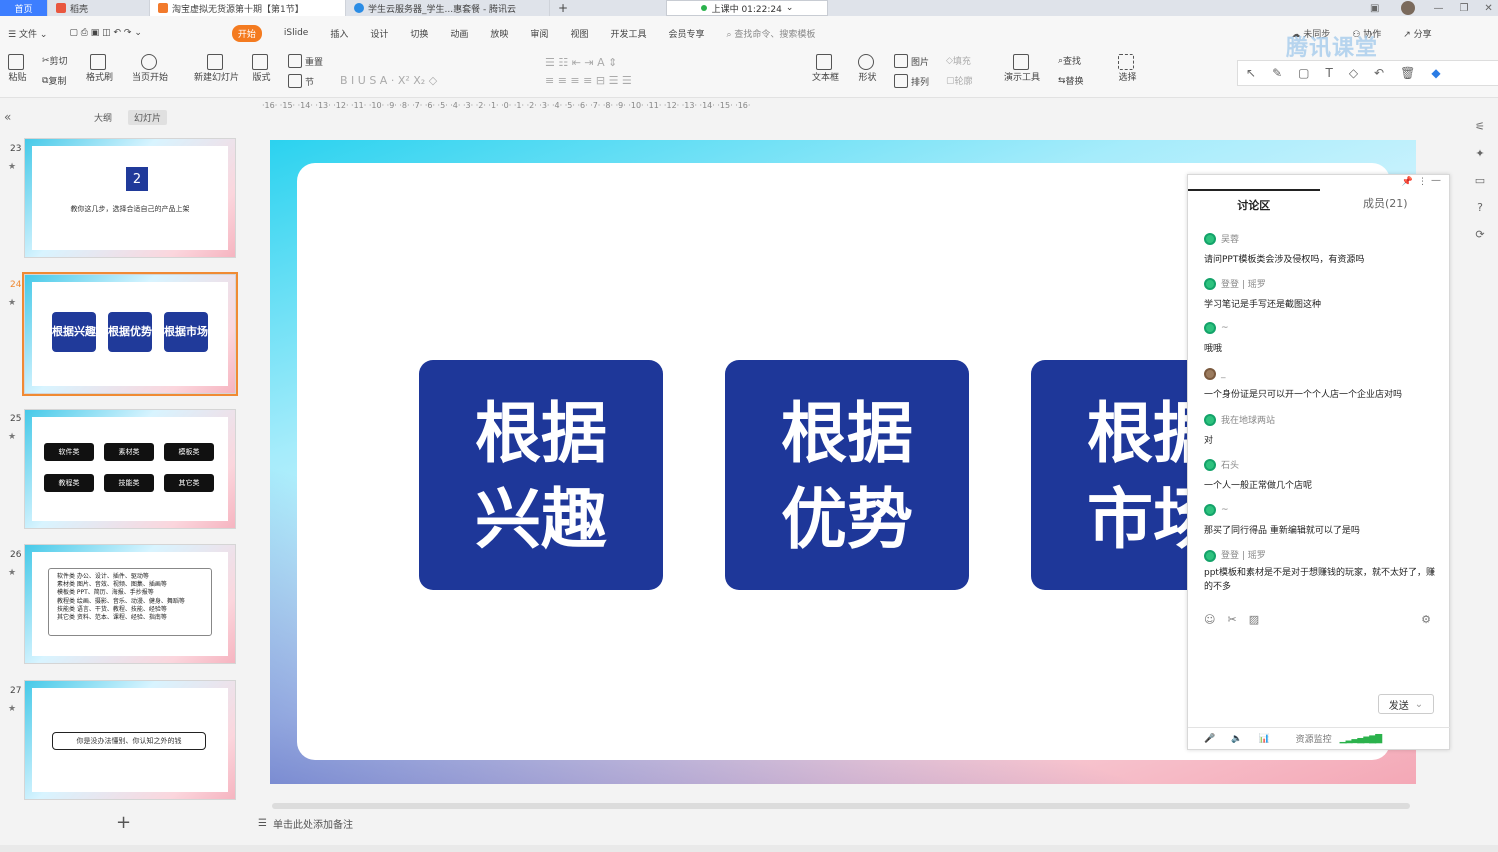 The width and height of the screenshot is (1498, 852). Describe the element at coordinates (1480, 180) in the screenshot. I see `comment-icon: ▭` at that location.